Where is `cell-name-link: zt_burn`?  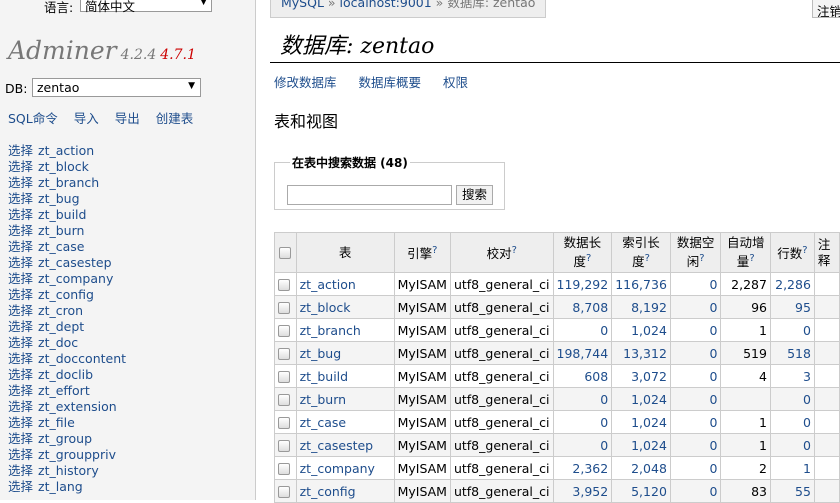
cell-name-link: zt_burn is located at coordinates (323, 399).